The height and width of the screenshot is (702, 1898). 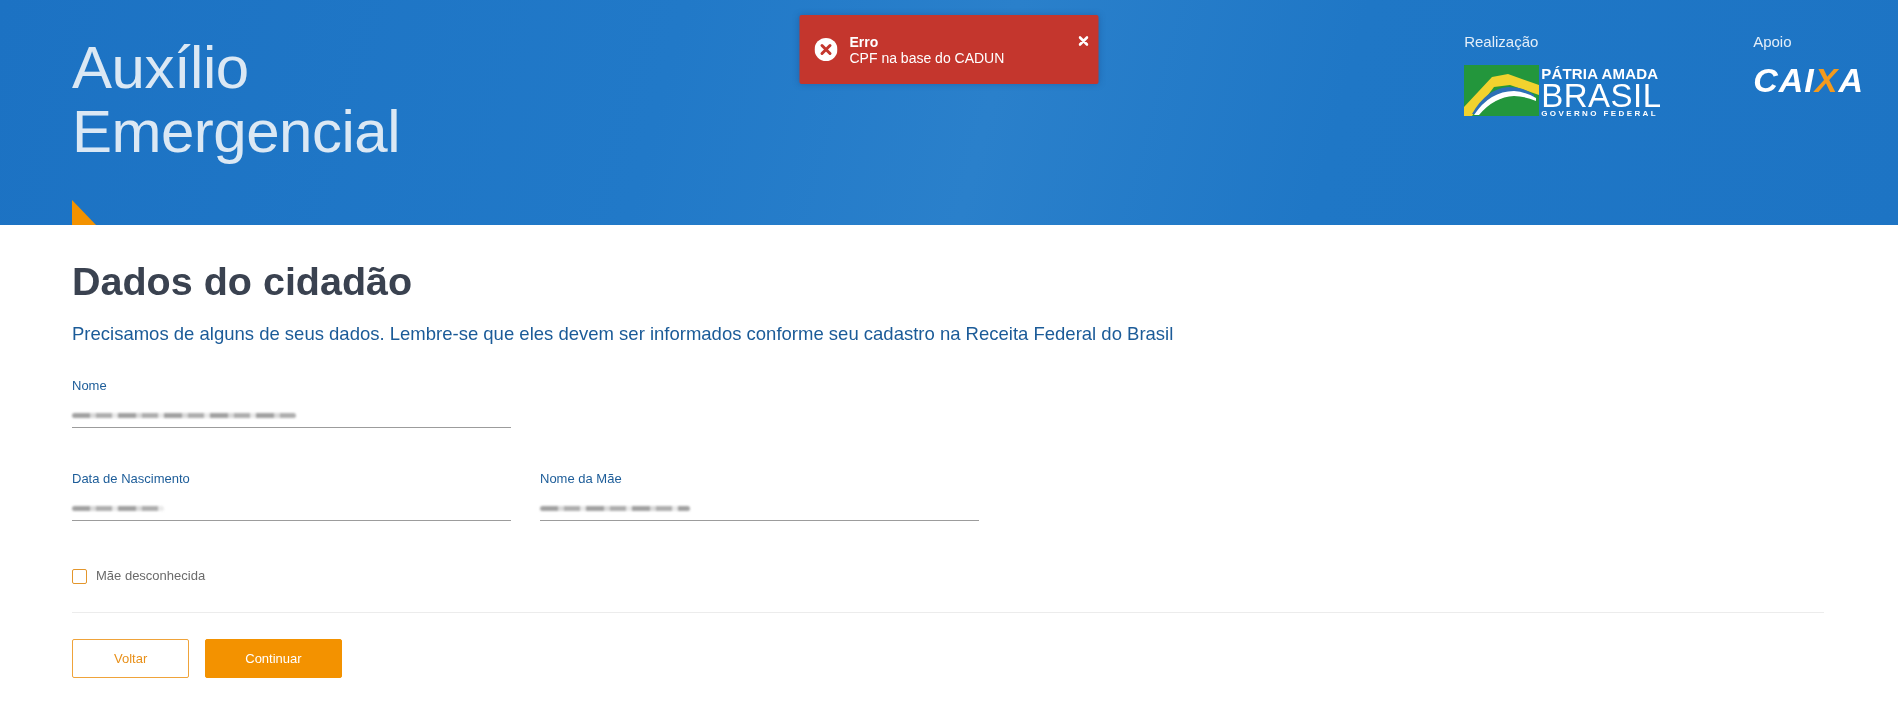 I want to click on toast-title: Erro, so click(x=864, y=41).